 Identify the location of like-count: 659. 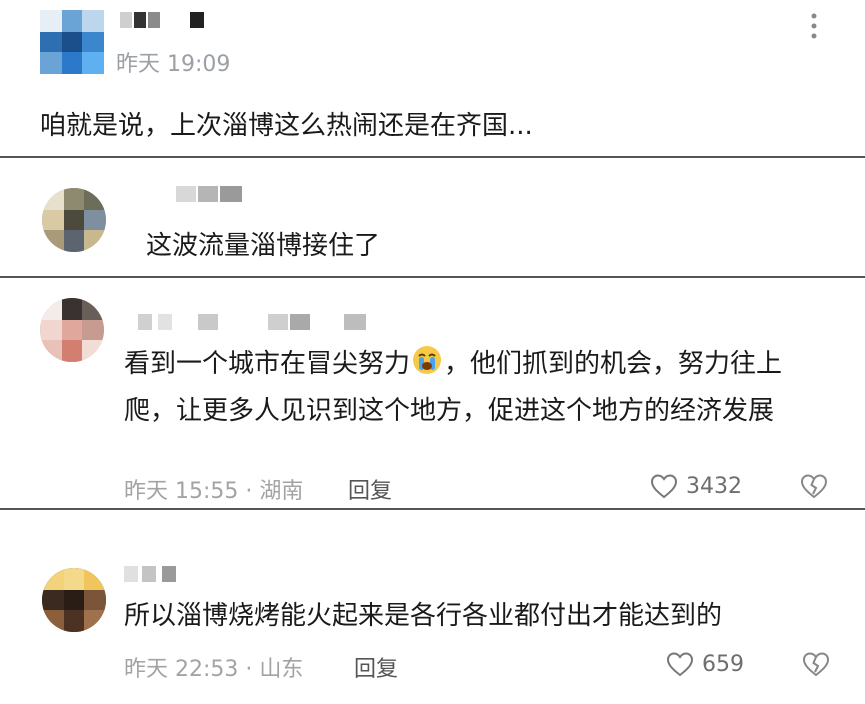
(723, 664).